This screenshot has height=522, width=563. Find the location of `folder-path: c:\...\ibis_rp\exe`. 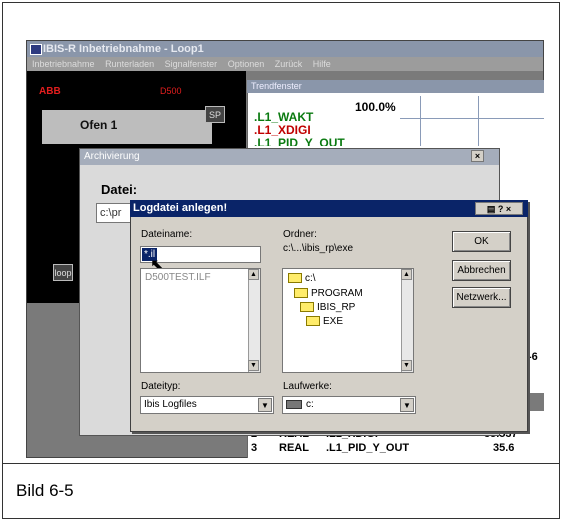

folder-path: c:\...\ibis_rp\exe is located at coordinates (318, 248).